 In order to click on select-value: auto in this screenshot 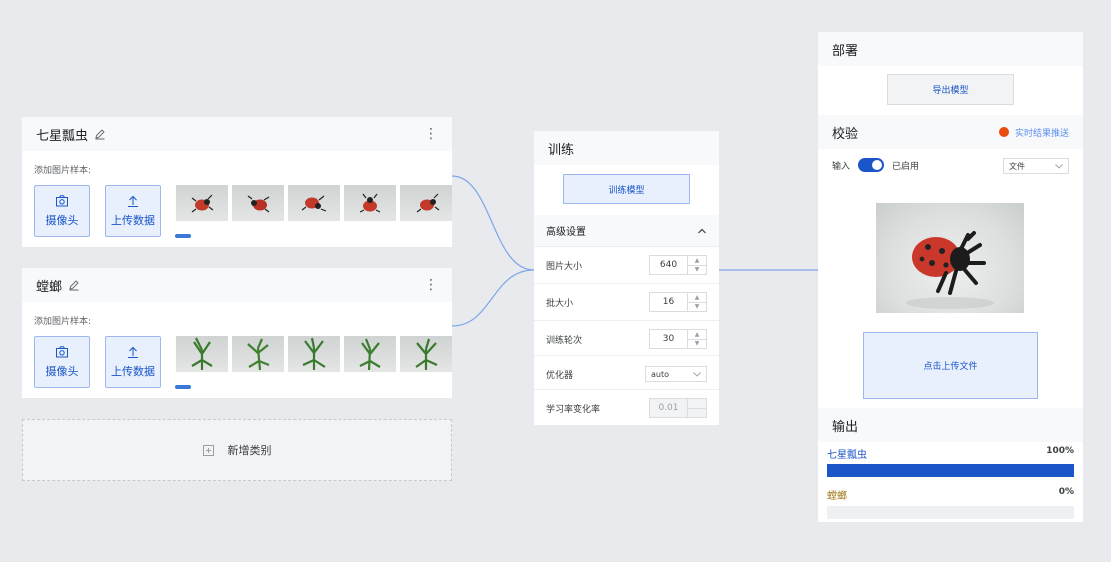, I will do `click(660, 374)`.